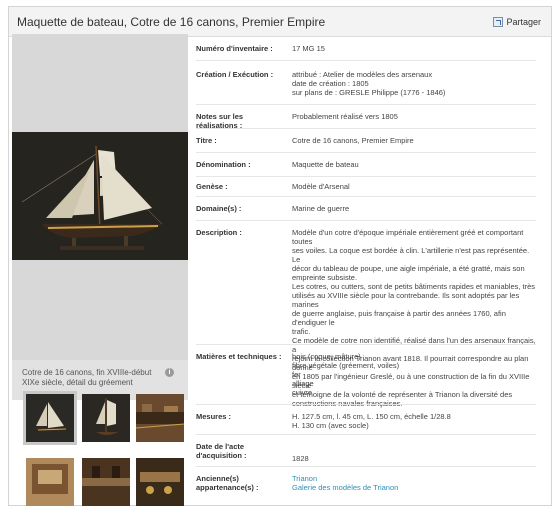  Describe the element at coordinates (353, 140) in the screenshot. I see `value-titre: Cotre de 16 canons, Premier Empire` at that location.